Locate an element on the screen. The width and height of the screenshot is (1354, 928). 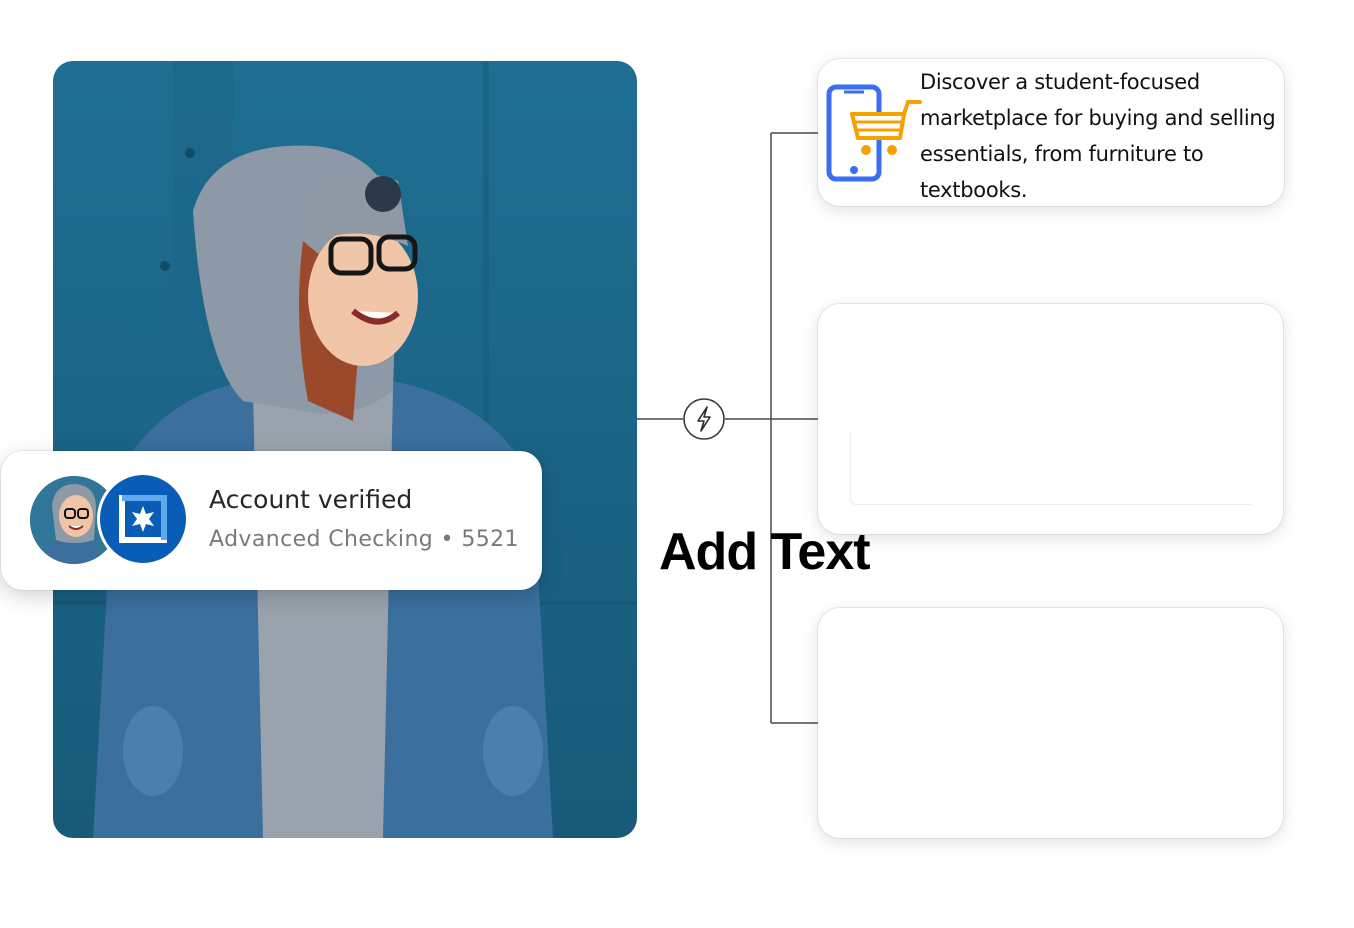
add-text-label: Add Text is located at coordinates (765, 552).